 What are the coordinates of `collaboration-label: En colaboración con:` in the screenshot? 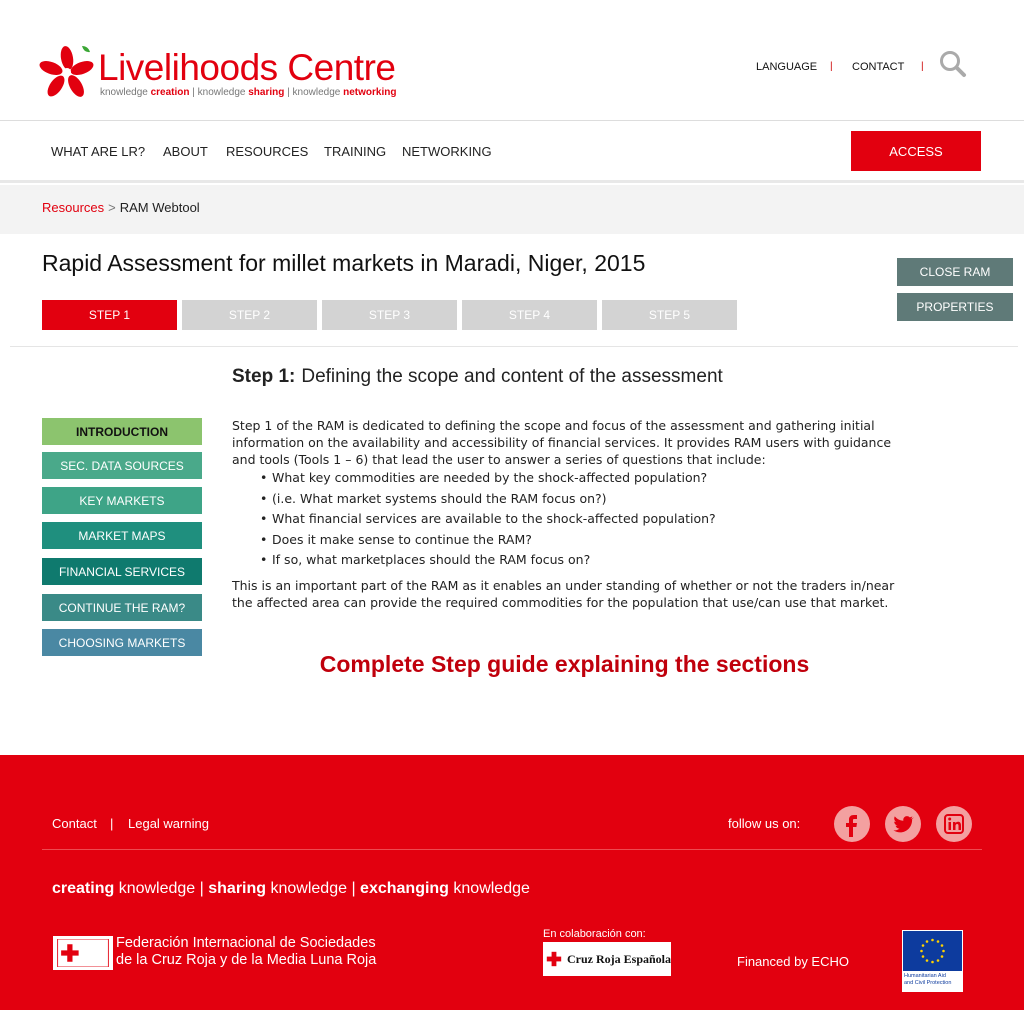 It's located at (594, 934).